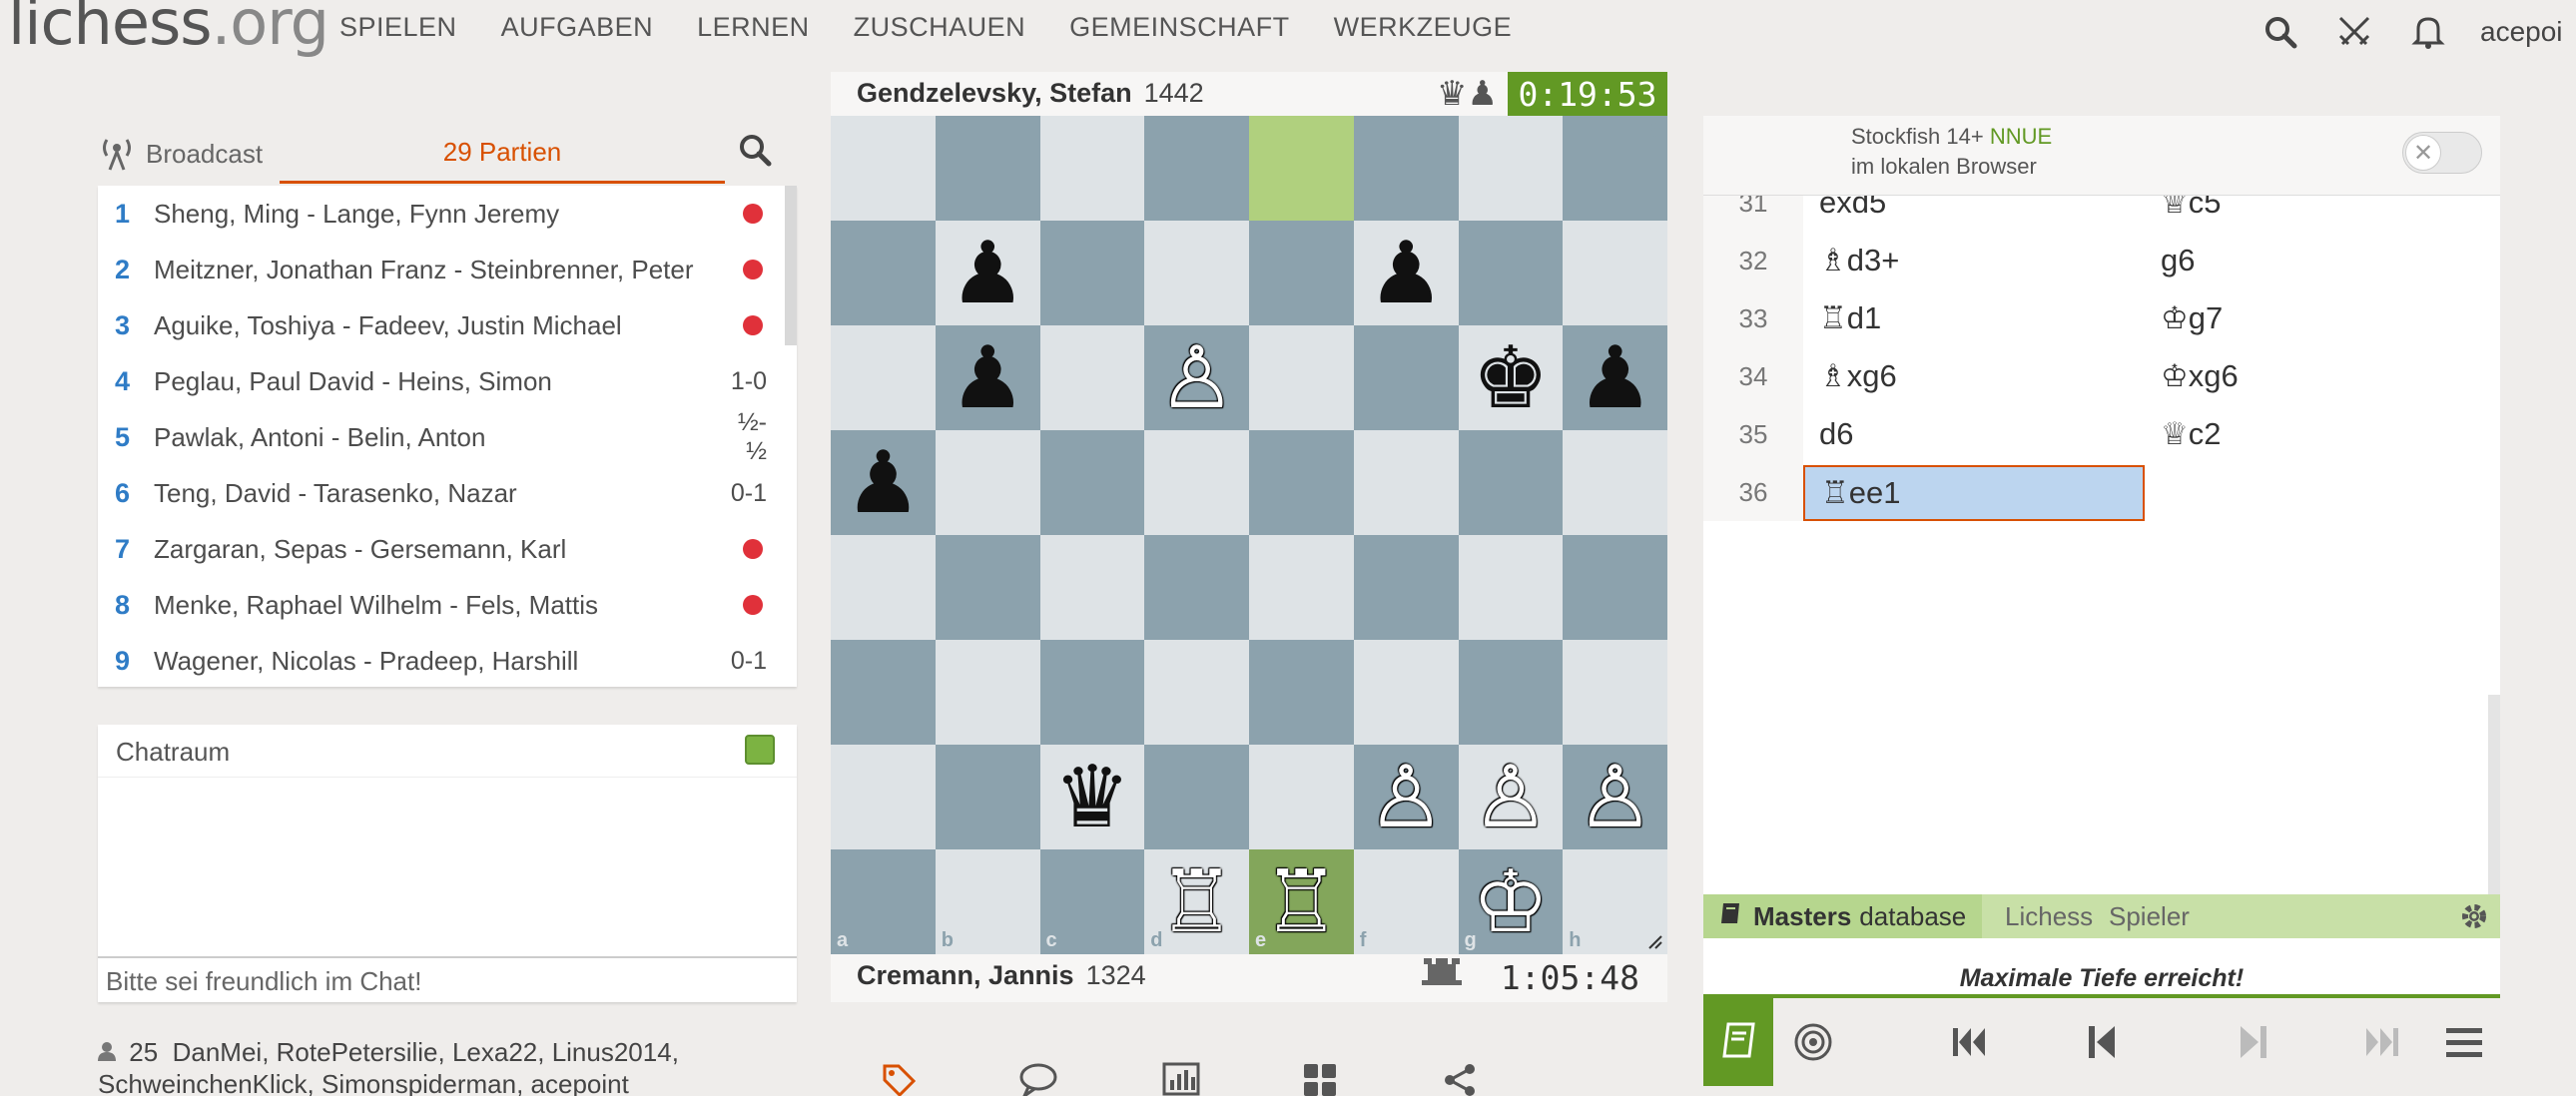 This screenshot has width=2576, height=1096. Describe the element at coordinates (2314, 434) in the screenshot. I see `move-black: ♕c2` at that location.